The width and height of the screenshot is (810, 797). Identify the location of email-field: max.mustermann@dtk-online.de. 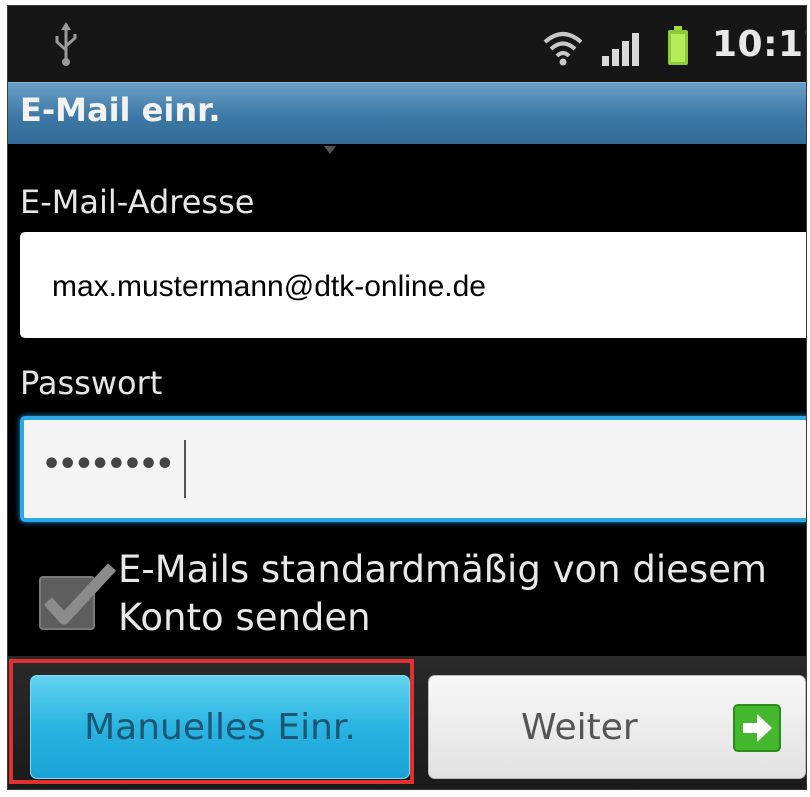
(413, 285).